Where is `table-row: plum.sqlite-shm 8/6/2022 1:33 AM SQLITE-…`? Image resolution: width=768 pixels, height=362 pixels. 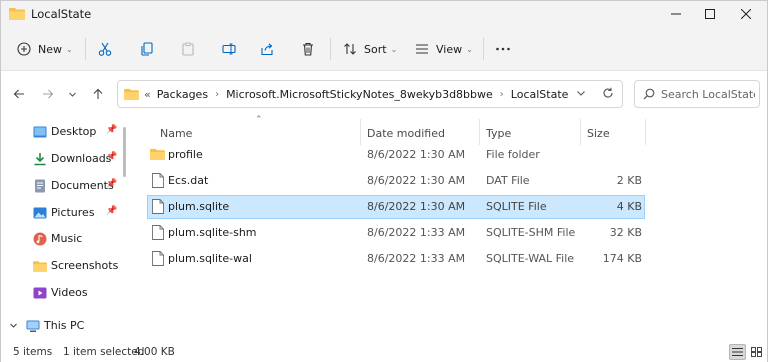 table-row: plum.sqlite-shm 8/6/2022 1:33 AM SQLITE-… is located at coordinates (396, 233).